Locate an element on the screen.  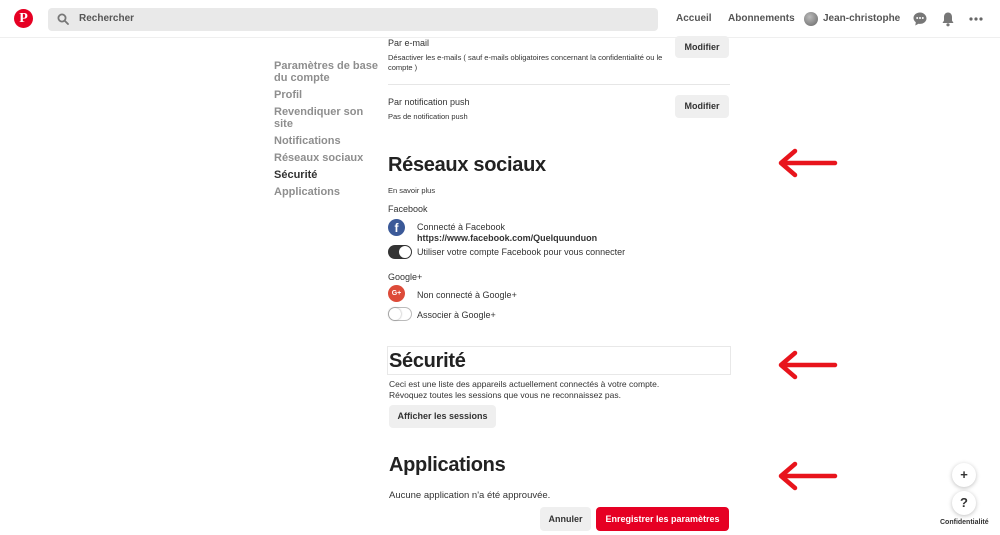
push-modify-button: Modifier is located at coordinates (702, 106).